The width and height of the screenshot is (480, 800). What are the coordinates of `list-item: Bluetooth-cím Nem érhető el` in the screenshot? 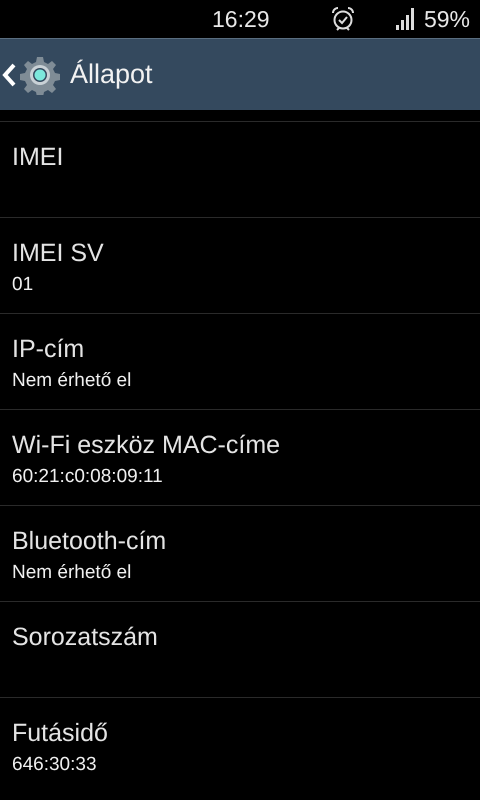 It's located at (240, 553).